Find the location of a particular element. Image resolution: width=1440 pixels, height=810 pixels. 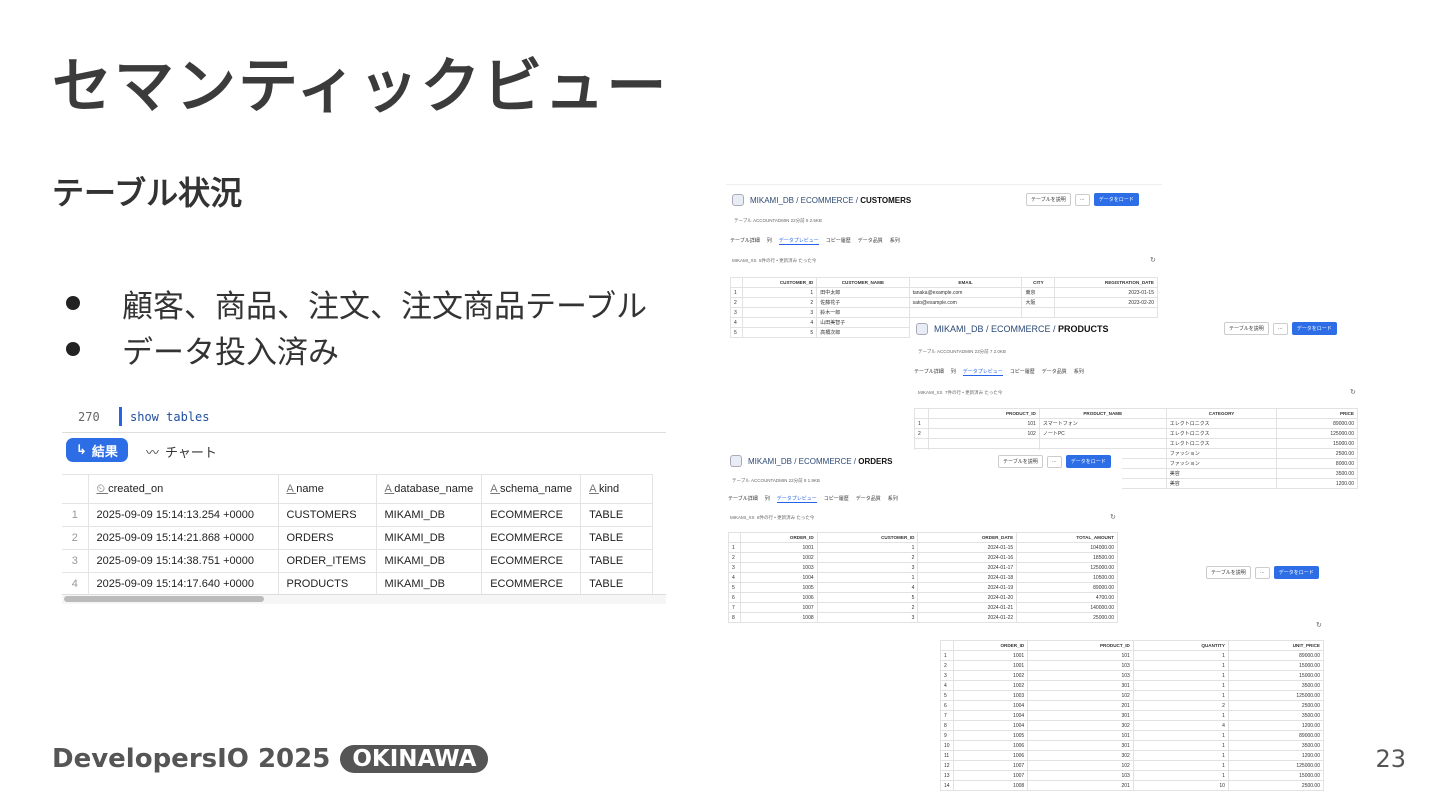

column-header: UNIT_PRICE is located at coordinates (1276, 645).